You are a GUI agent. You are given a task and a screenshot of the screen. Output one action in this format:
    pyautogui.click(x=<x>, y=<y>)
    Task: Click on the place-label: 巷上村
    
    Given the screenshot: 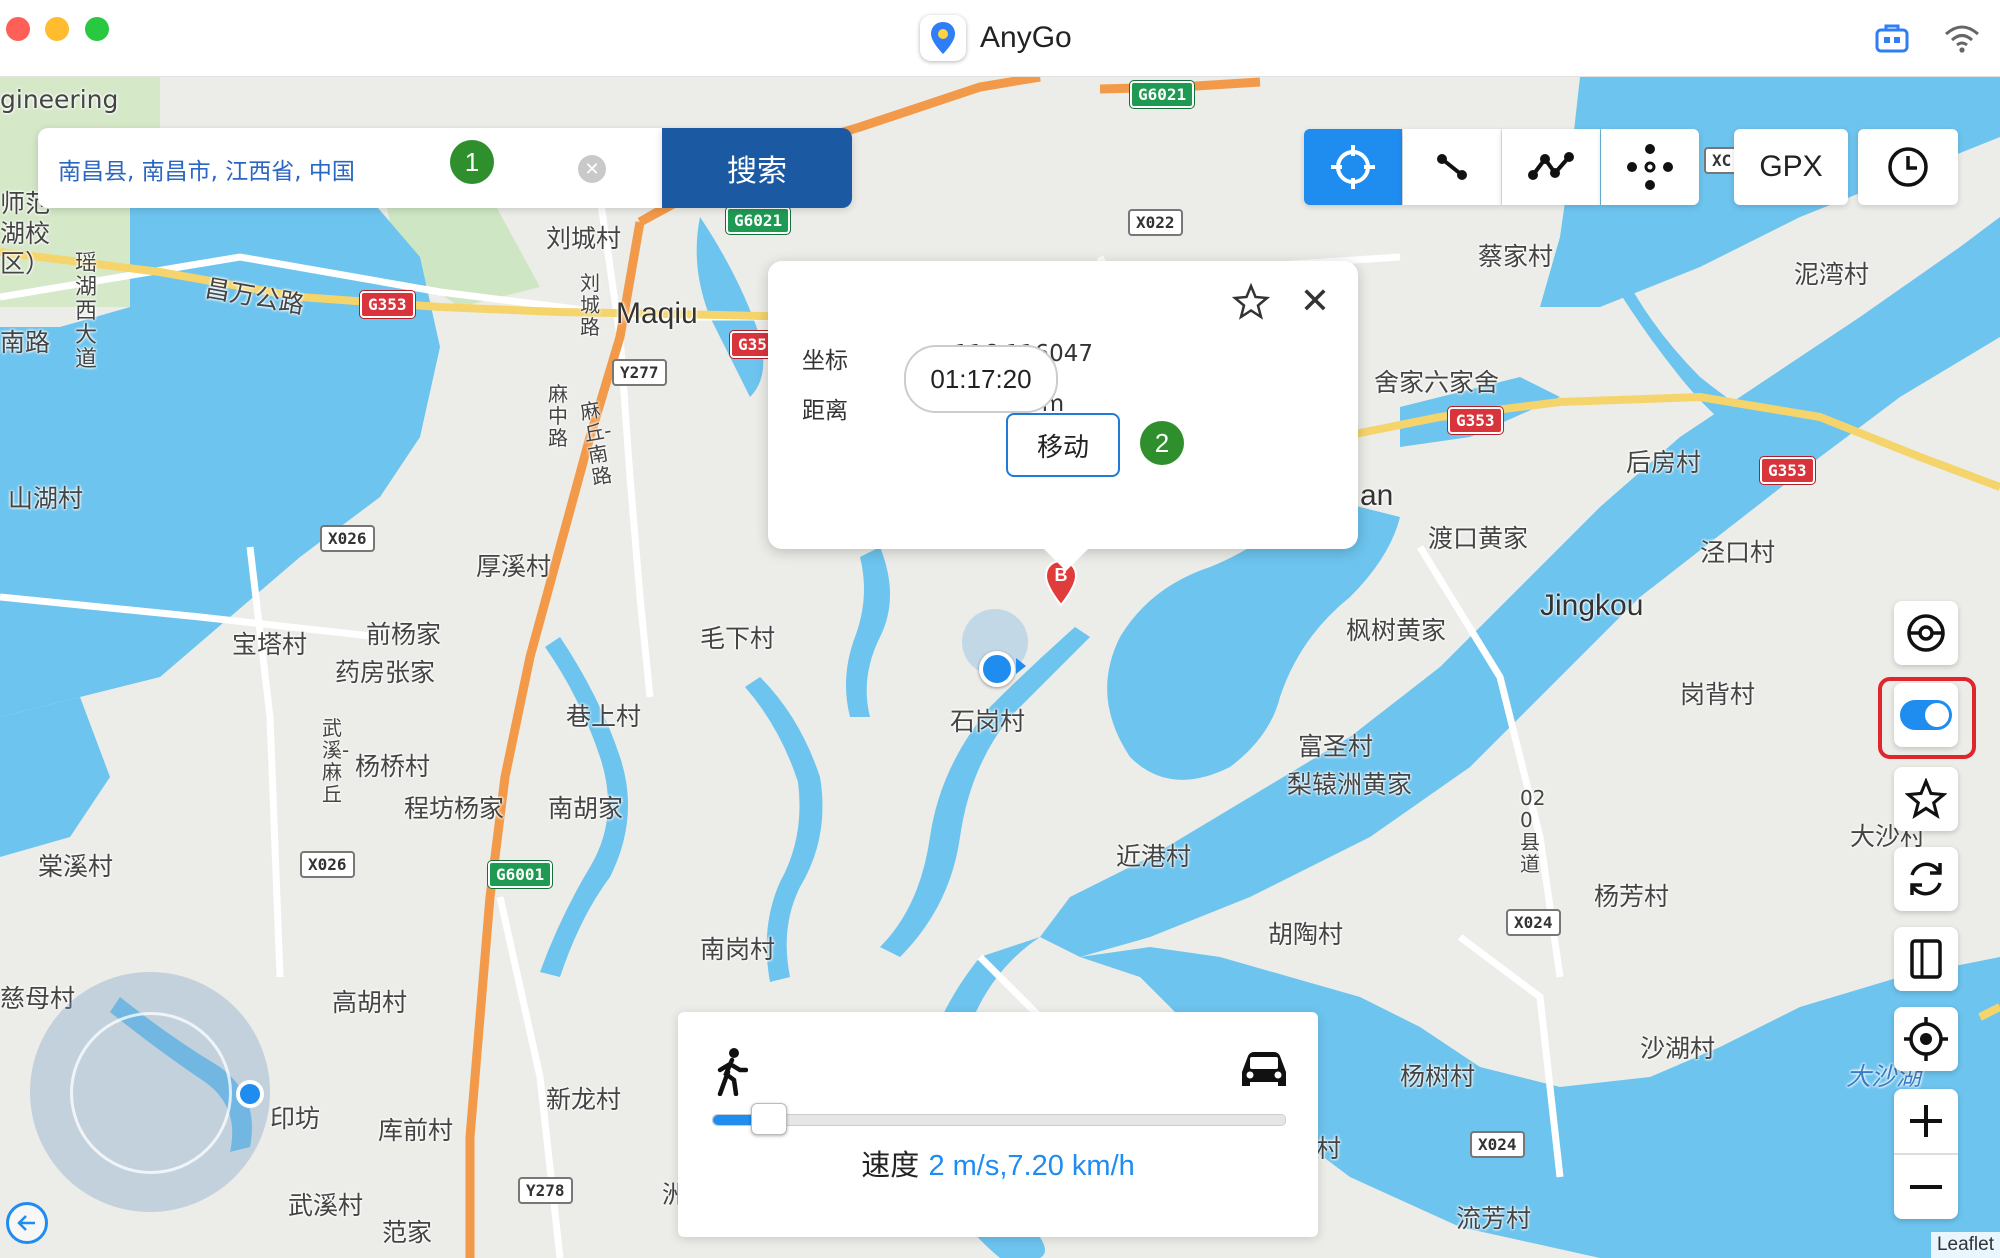 What is the action you would take?
    pyautogui.click(x=604, y=716)
    